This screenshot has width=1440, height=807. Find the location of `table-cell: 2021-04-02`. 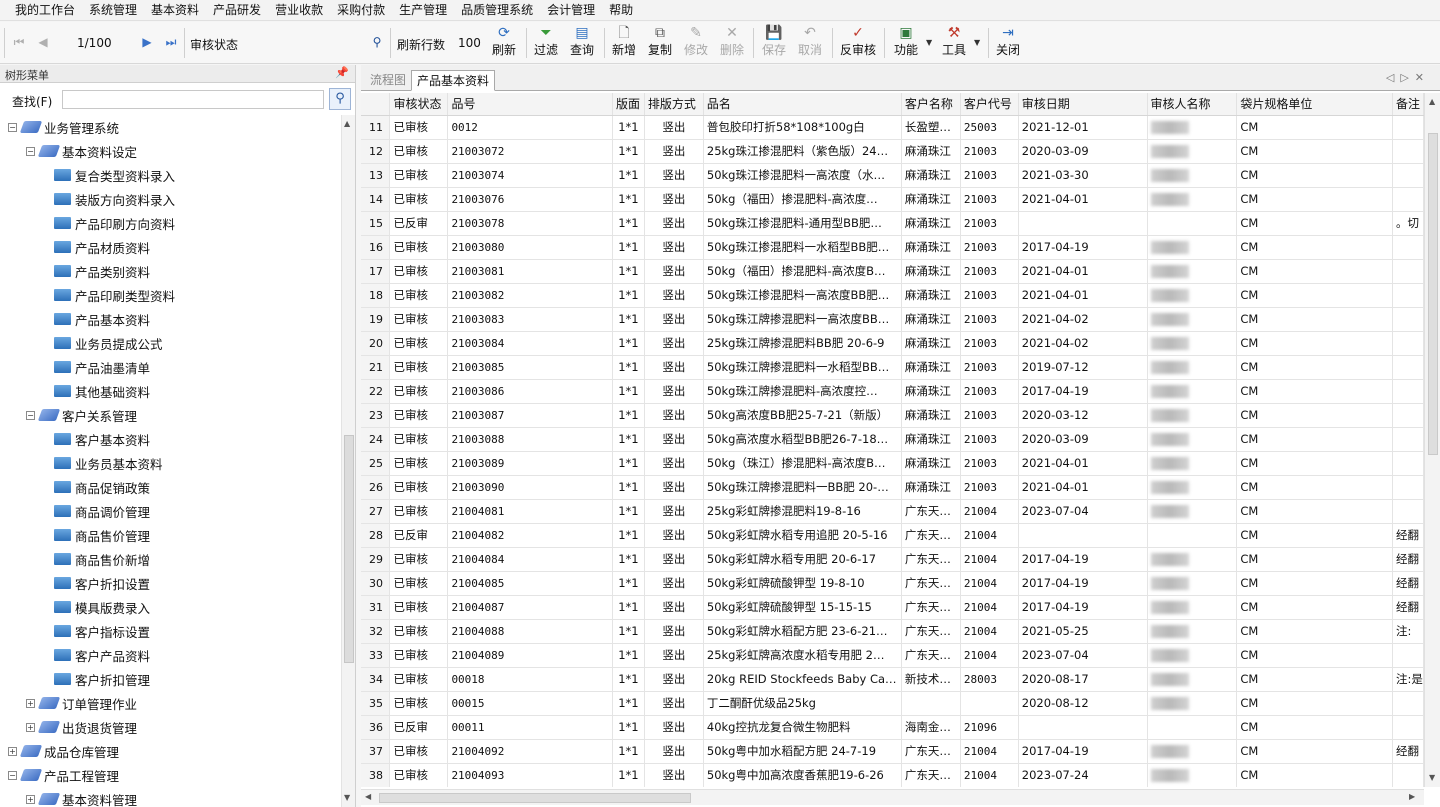

table-cell: 2021-04-02 is located at coordinates (1083, 319).